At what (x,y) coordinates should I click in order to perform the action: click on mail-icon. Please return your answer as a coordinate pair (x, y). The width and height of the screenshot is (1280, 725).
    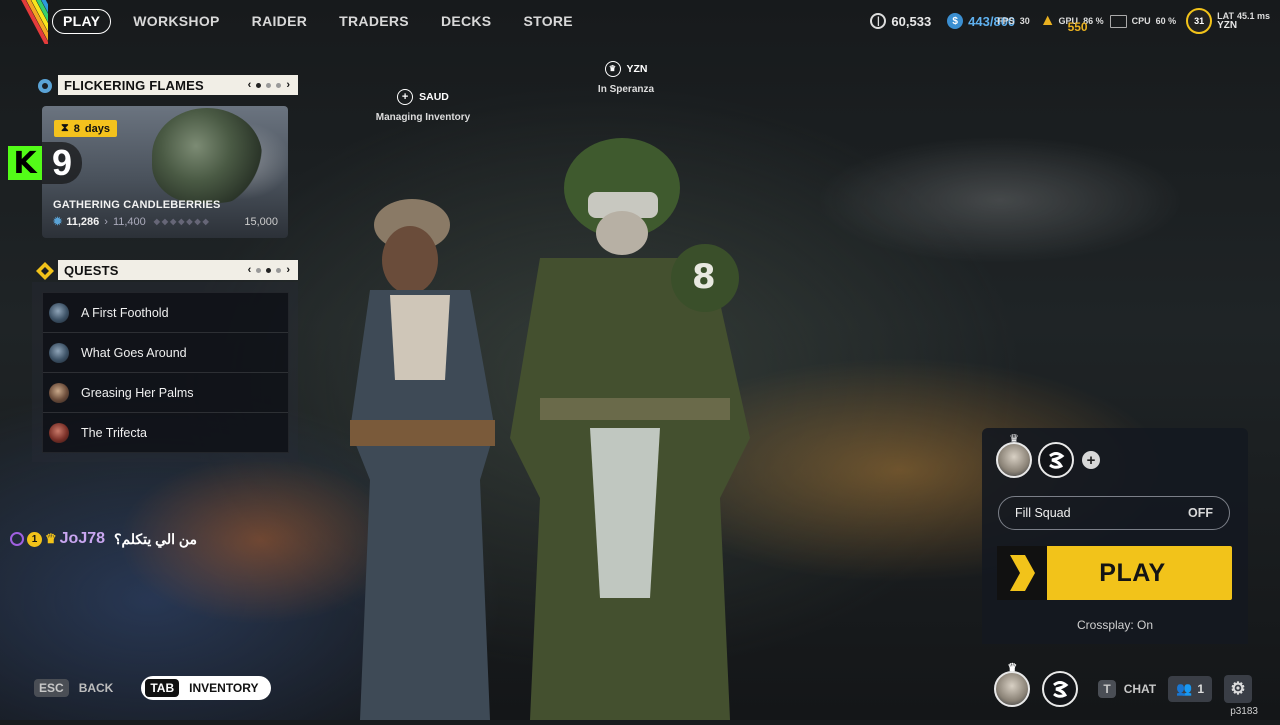
    Looking at the image, I should click on (1118, 21).